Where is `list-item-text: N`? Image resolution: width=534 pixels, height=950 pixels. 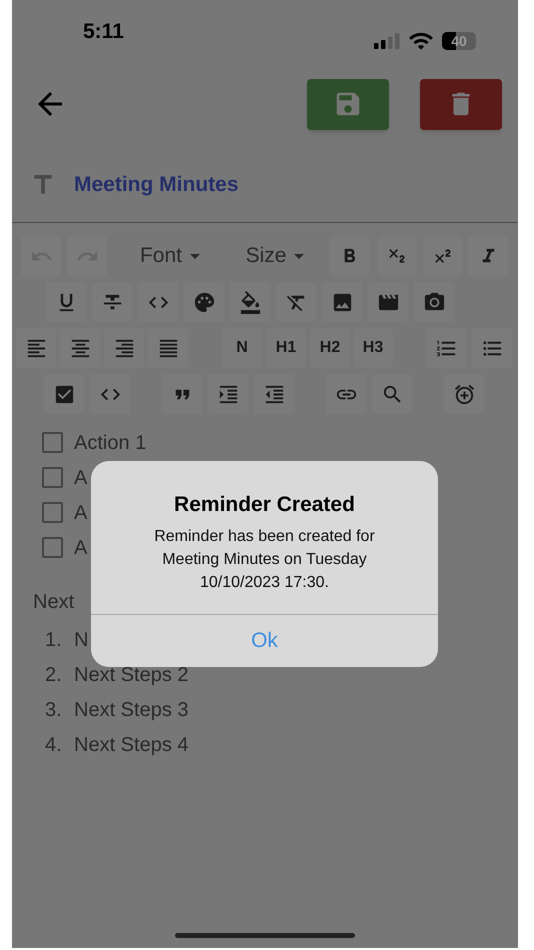 list-item-text: N is located at coordinates (81, 640).